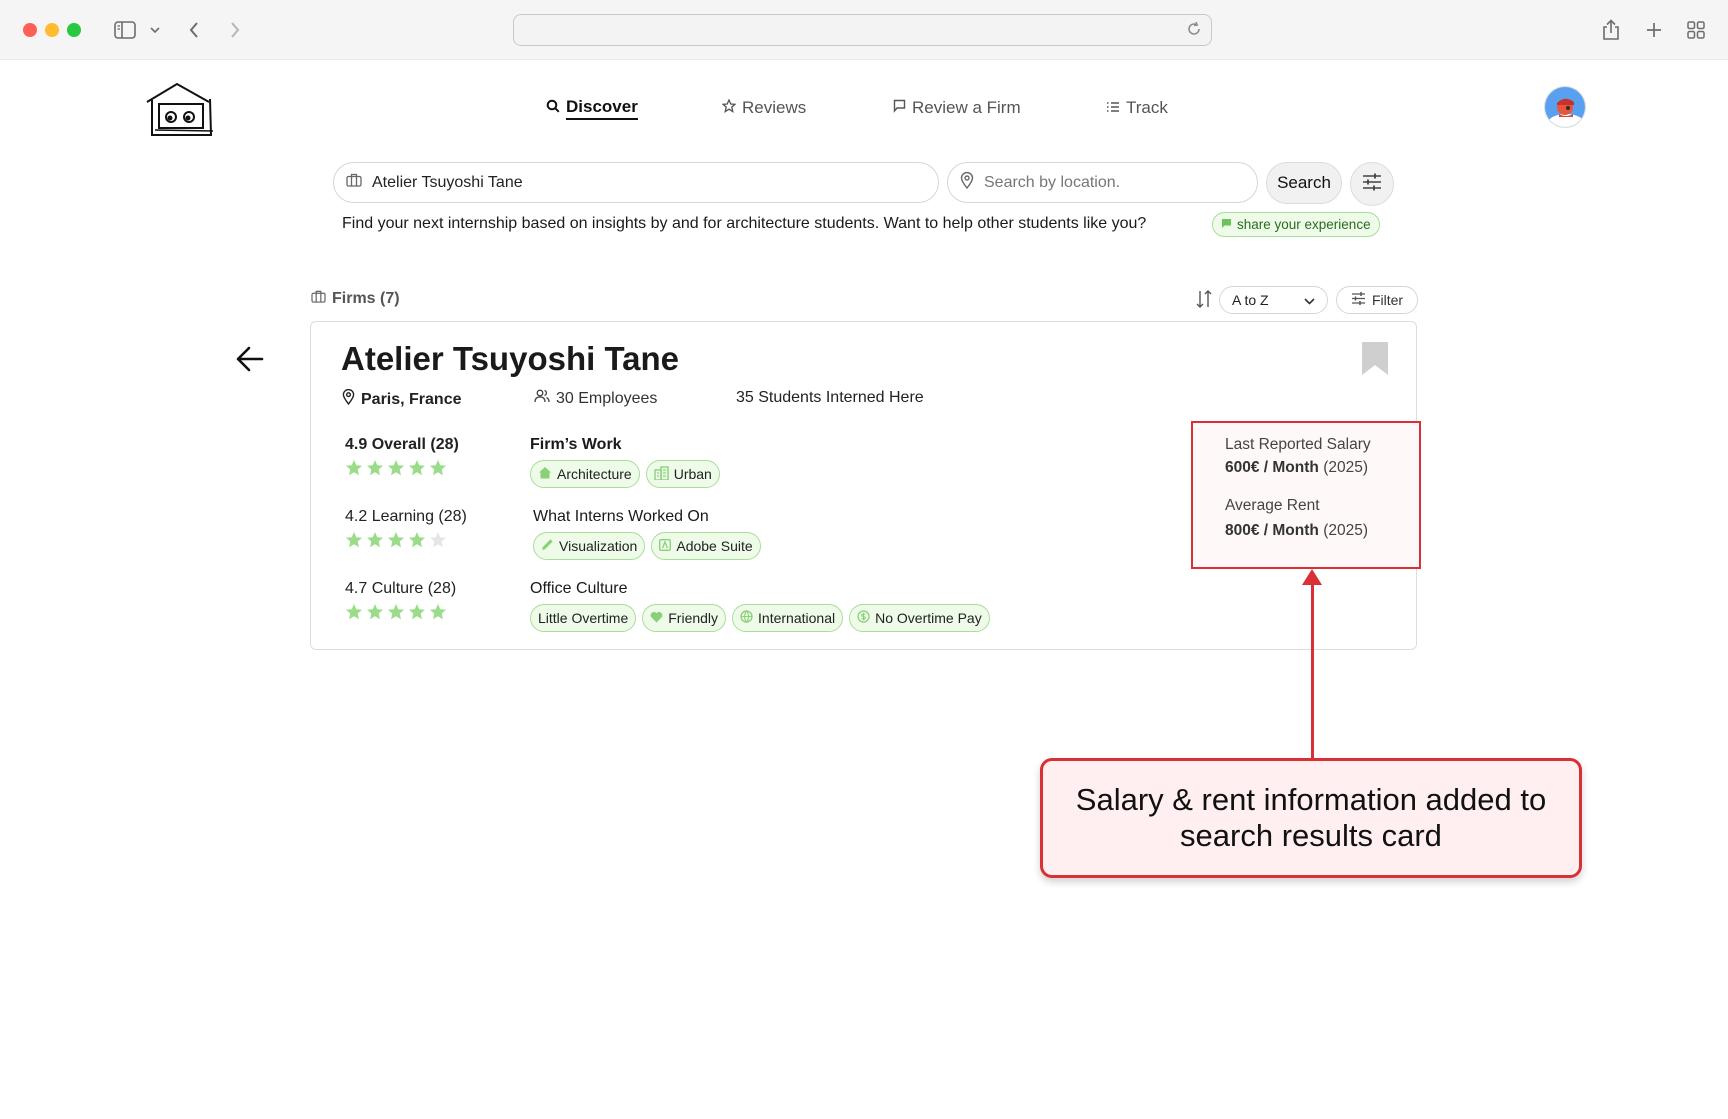 This screenshot has height=1119, width=1728. Describe the element at coordinates (692, 474) in the screenshot. I see `tag-label: Urban` at that location.